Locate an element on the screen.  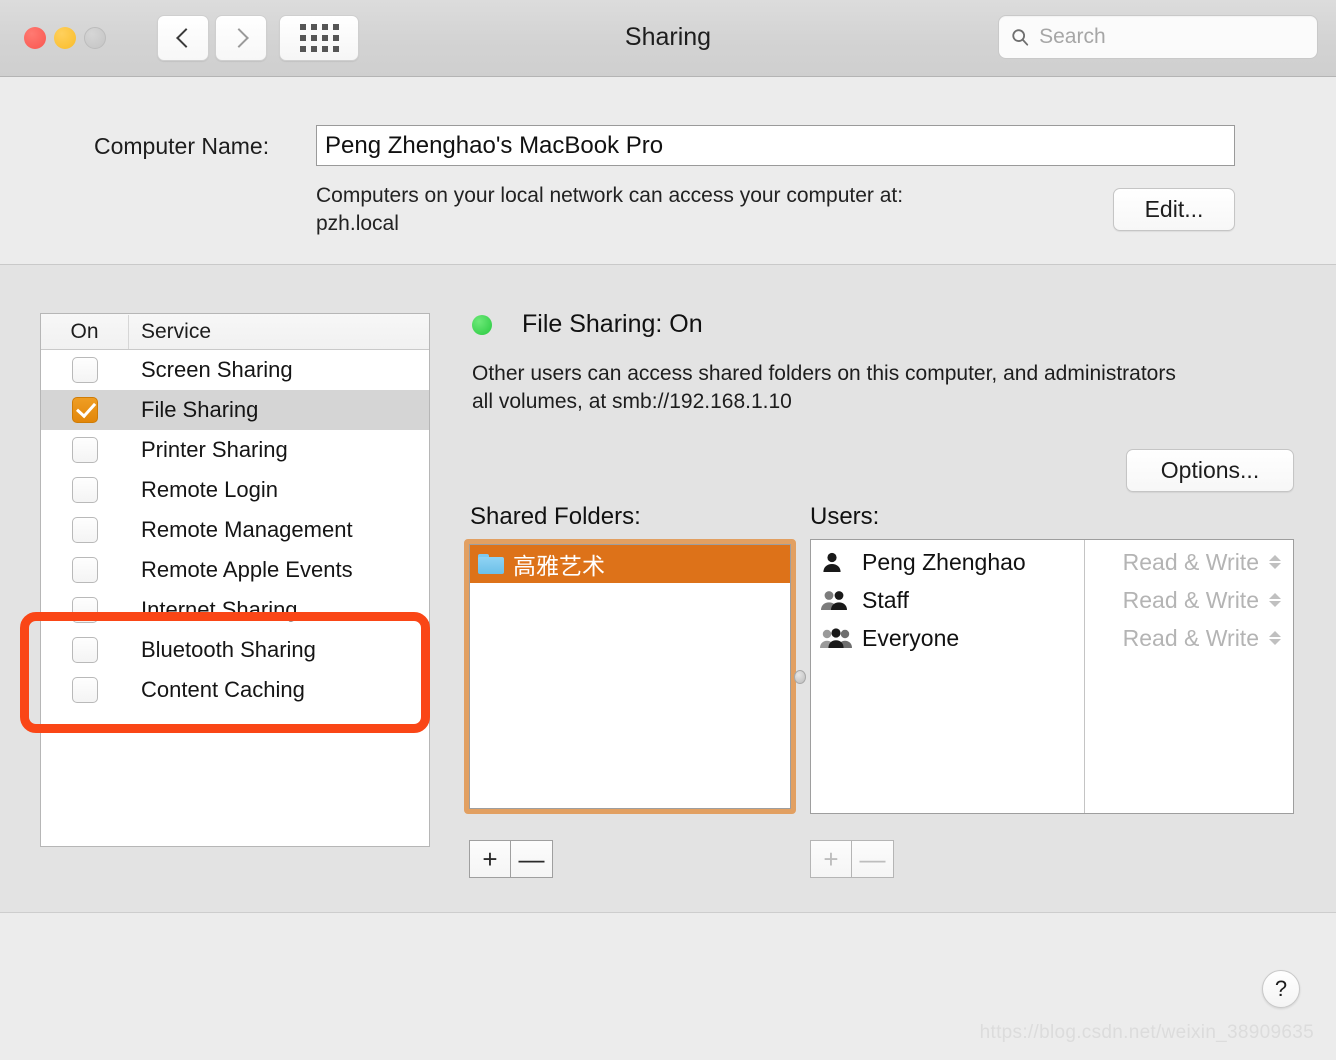
file-sharing-status: File Sharing: On is located at coordinates (587, 324).